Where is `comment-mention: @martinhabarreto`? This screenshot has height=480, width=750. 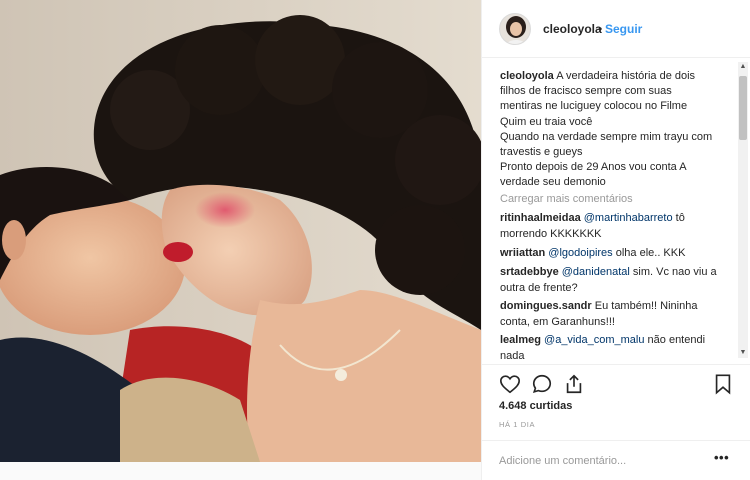 comment-mention: @martinhabarreto is located at coordinates (628, 218).